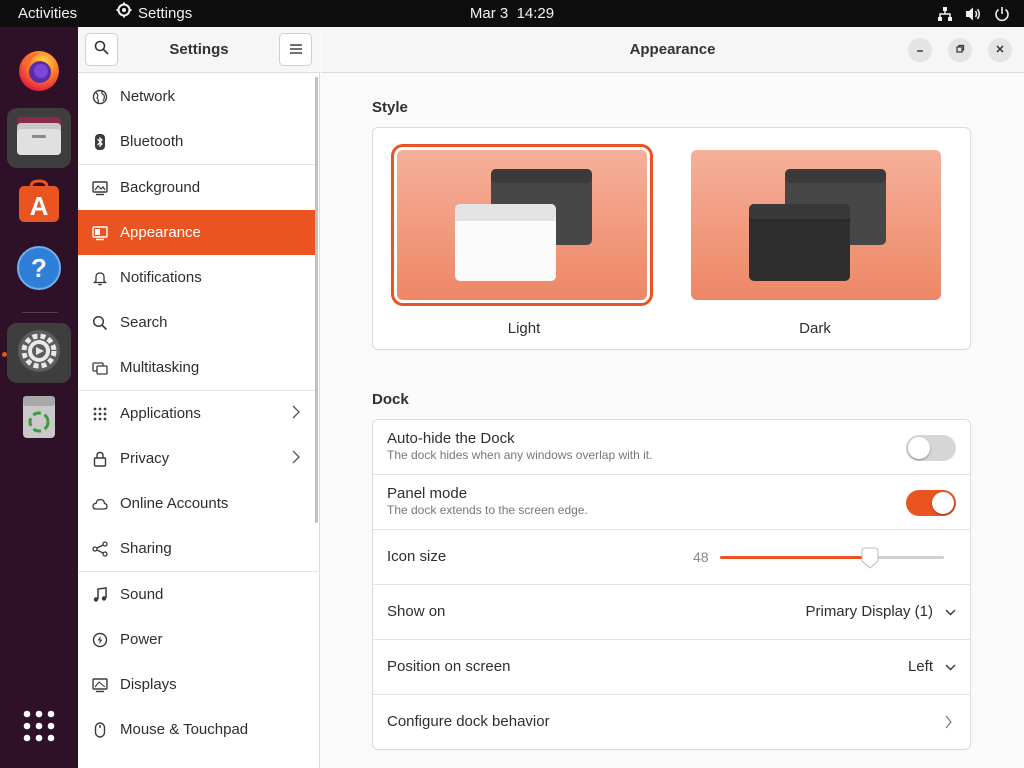 The height and width of the screenshot is (768, 1024). What do you see at coordinates (671, 722) in the screenshot?
I see `configure-dock-row: Configure dock behavior` at bounding box center [671, 722].